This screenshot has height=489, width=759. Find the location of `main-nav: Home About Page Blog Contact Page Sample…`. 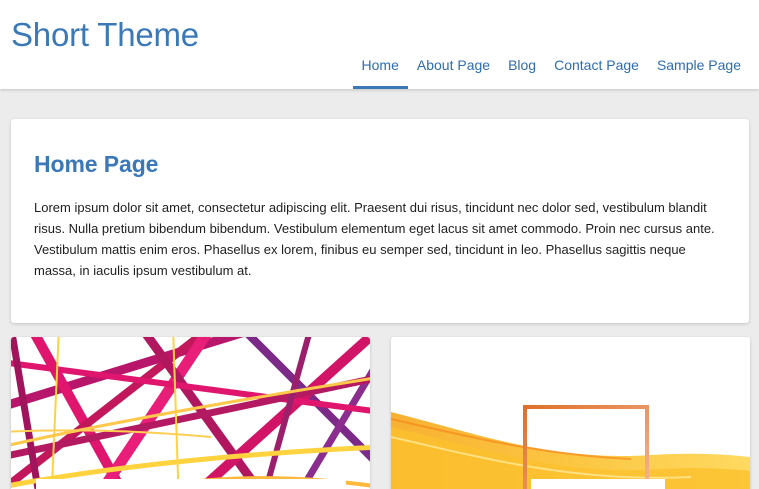

main-nav: Home About Page Blog Contact Page Sample… is located at coordinates (551, 69).